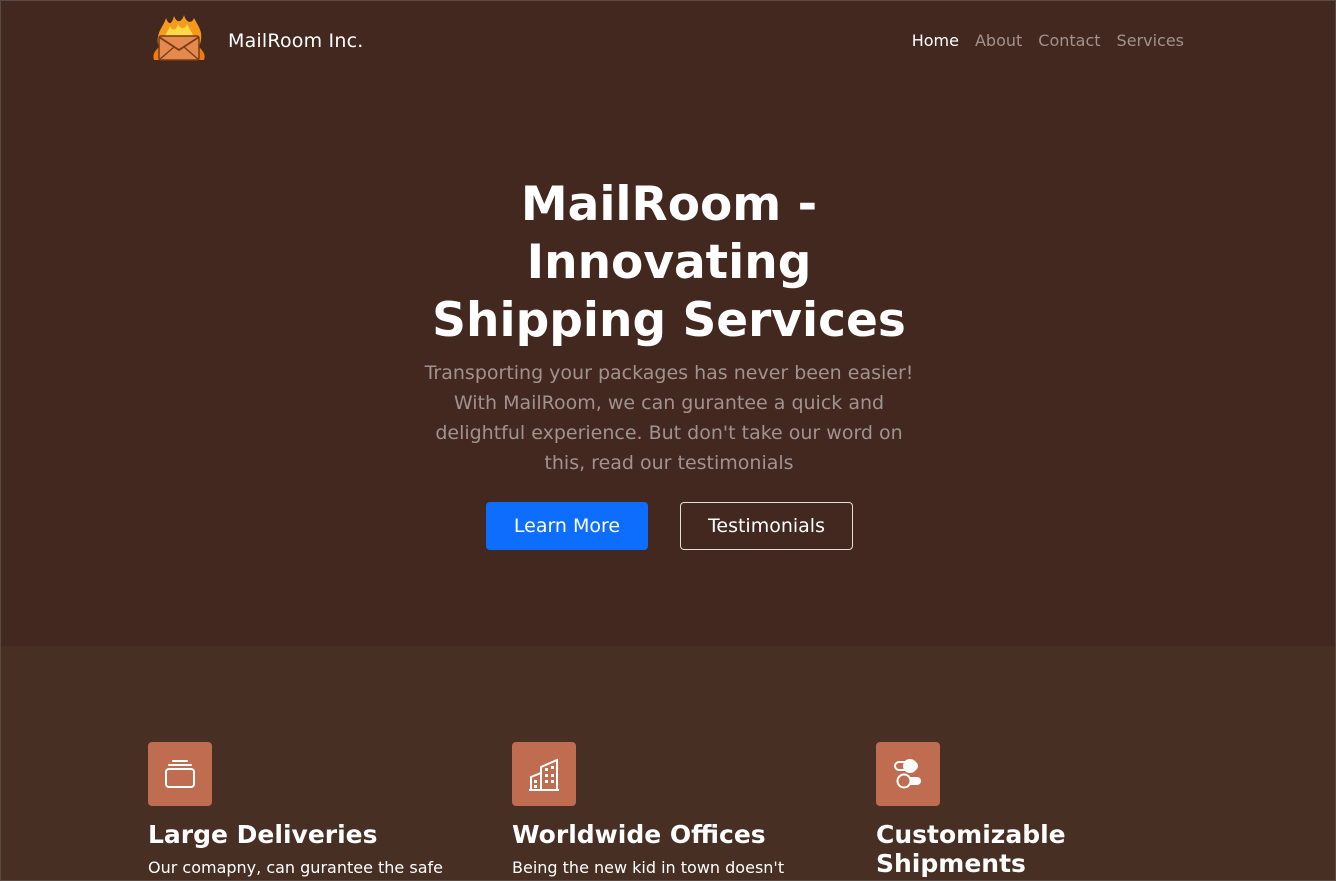  Describe the element at coordinates (648, 867) in the screenshot. I see `feature-text: Being the new kid in town doesn't` at that location.